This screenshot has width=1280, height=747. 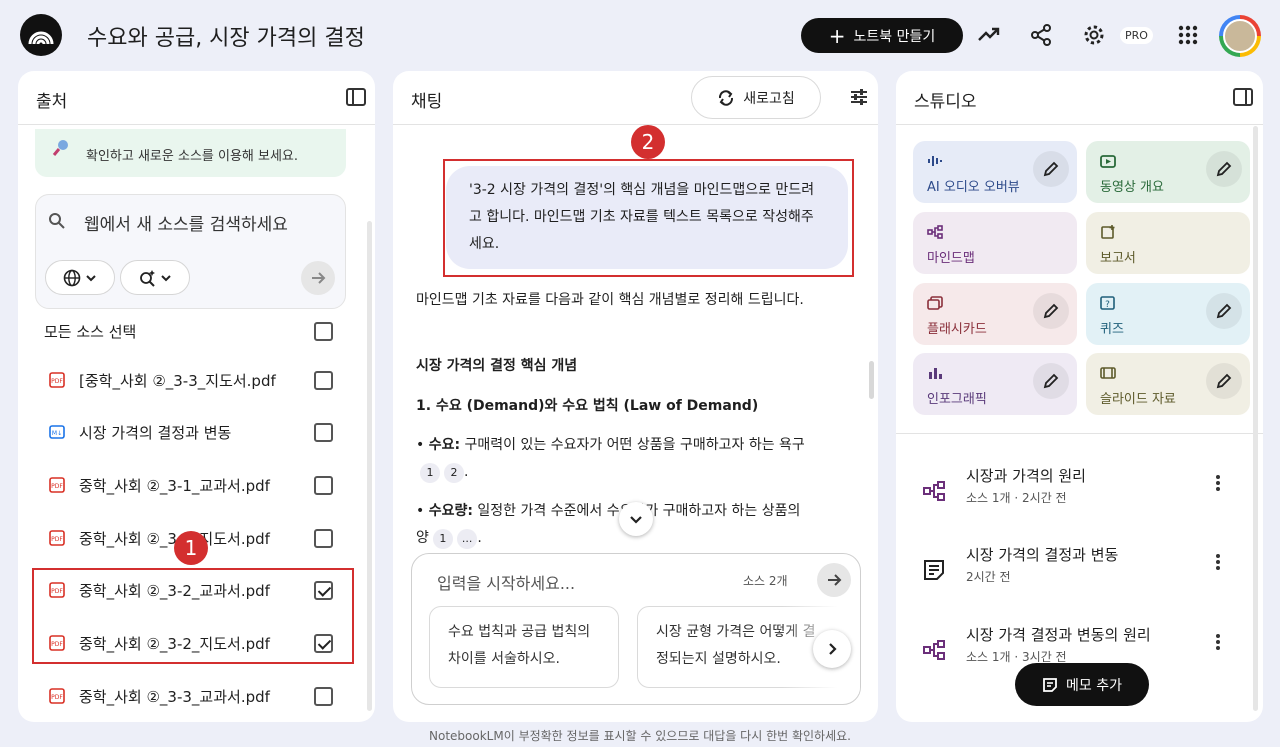 What do you see at coordinates (369, 466) in the screenshot?
I see `sources-scrollbar` at bounding box center [369, 466].